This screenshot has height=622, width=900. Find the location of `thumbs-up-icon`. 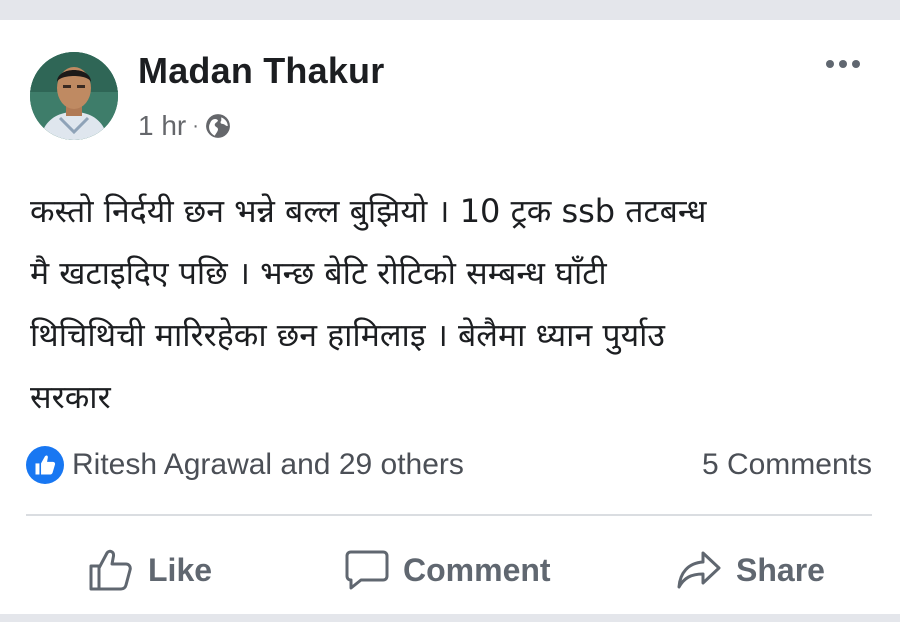

thumbs-up-icon is located at coordinates (110, 570).